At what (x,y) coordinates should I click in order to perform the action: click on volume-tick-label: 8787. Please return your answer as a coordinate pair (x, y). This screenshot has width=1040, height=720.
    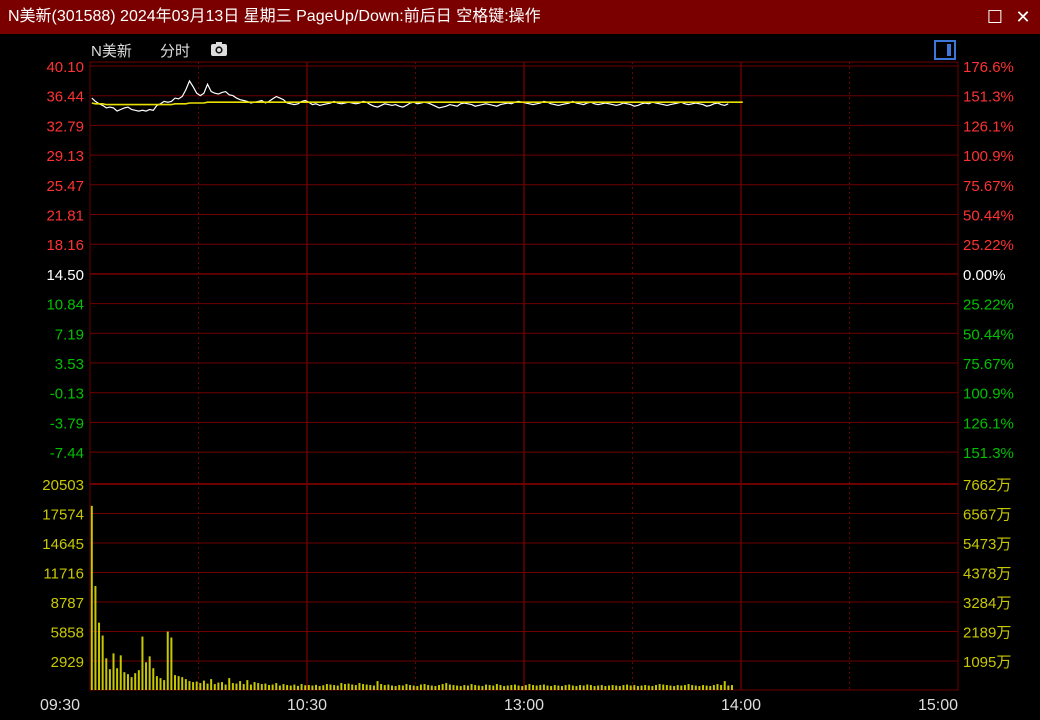
    Looking at the image, I should click on (67, 603).